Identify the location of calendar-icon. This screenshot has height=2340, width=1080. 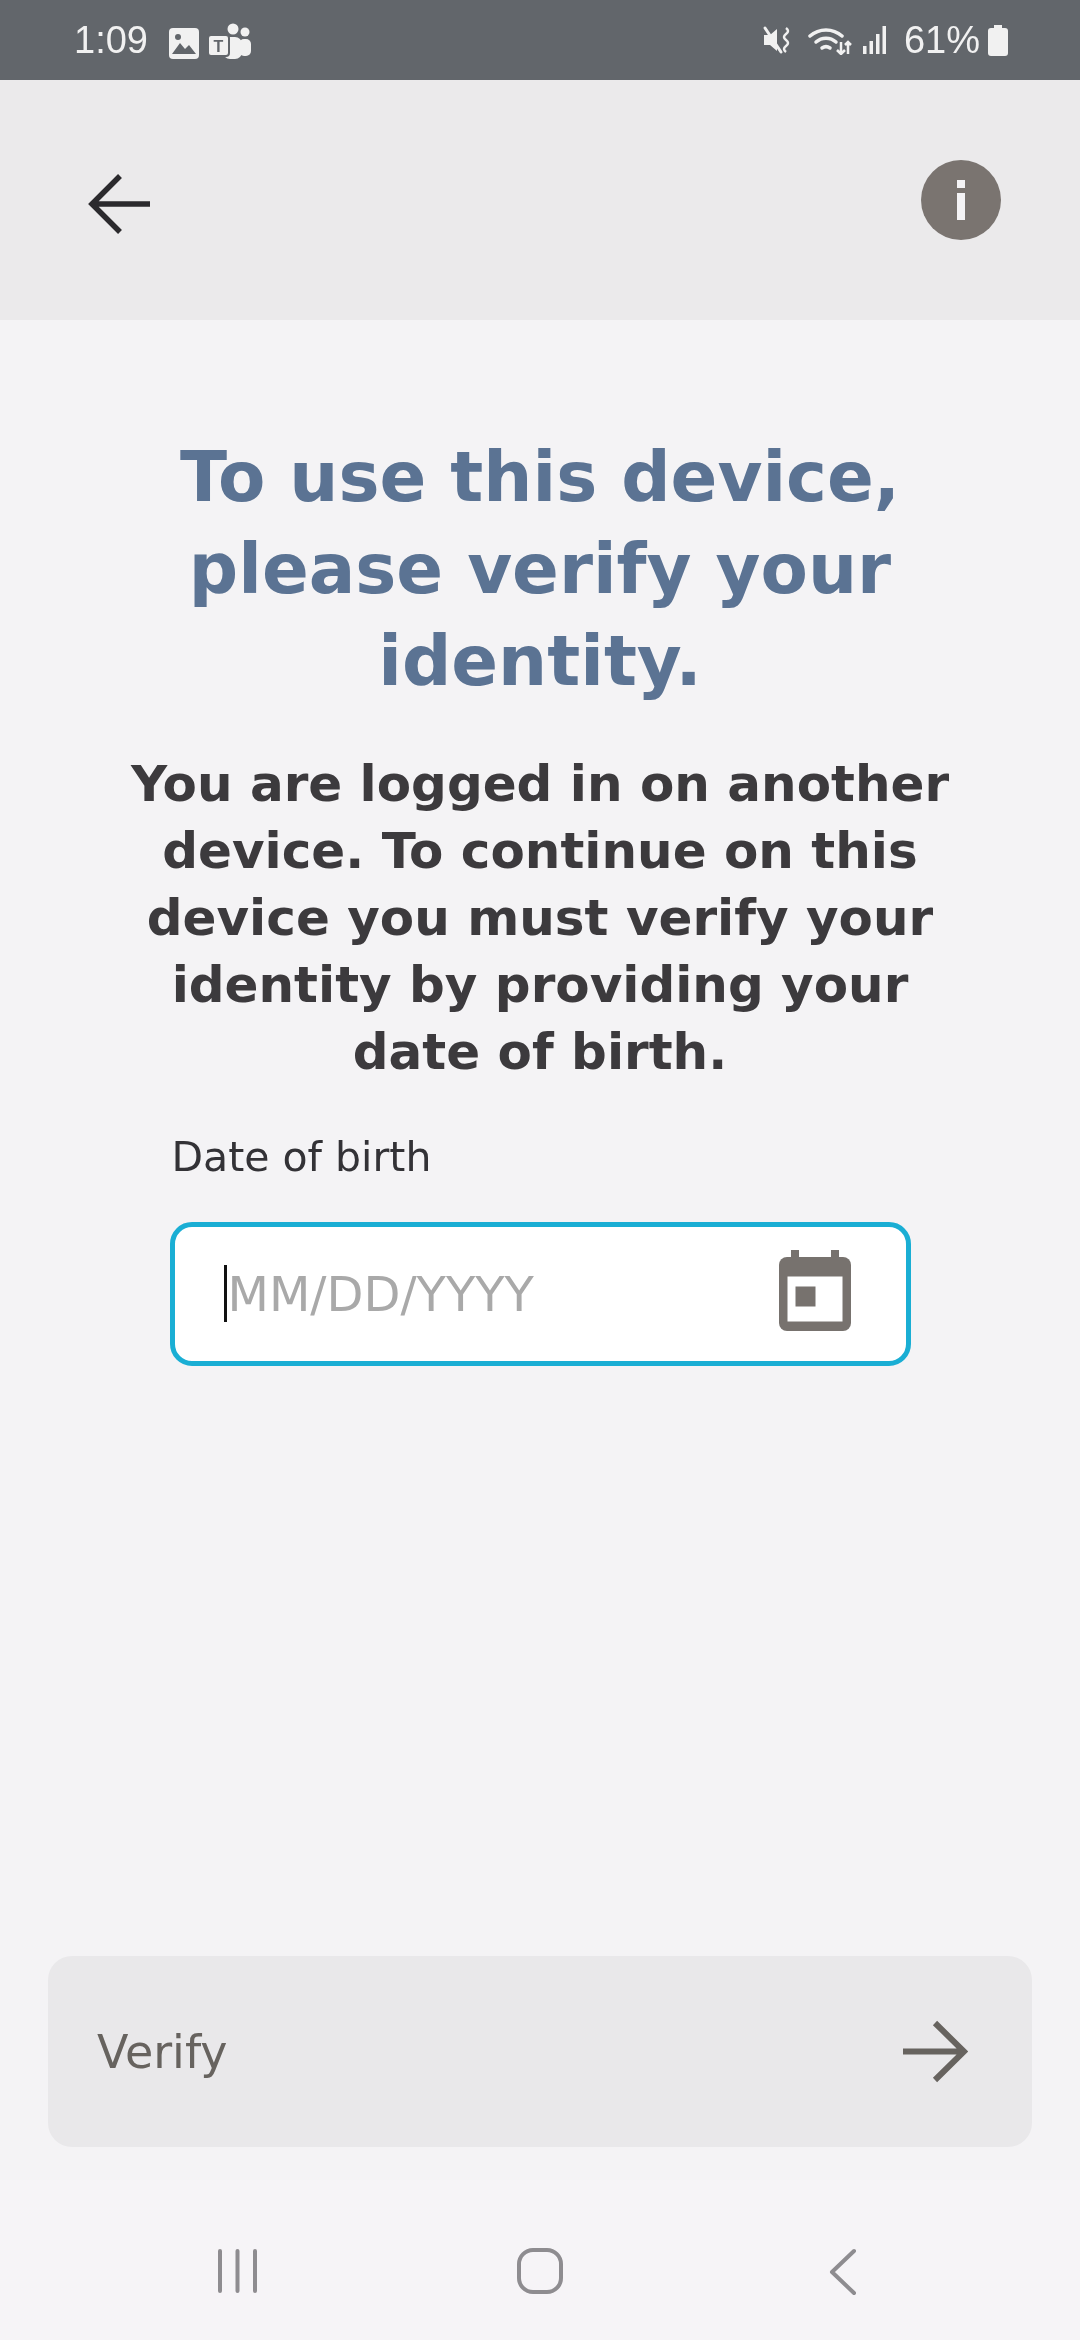
(814, 1290).